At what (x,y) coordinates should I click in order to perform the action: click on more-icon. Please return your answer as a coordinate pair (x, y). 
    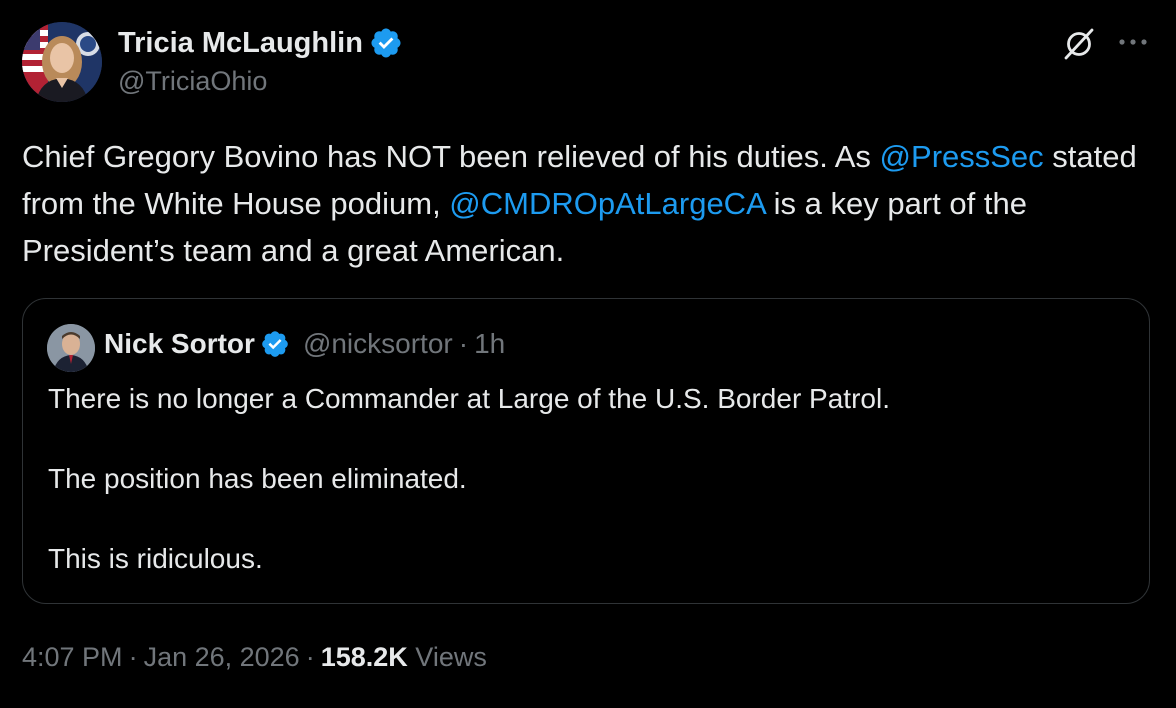
    Looking at the image, I should click on (1133, 42).